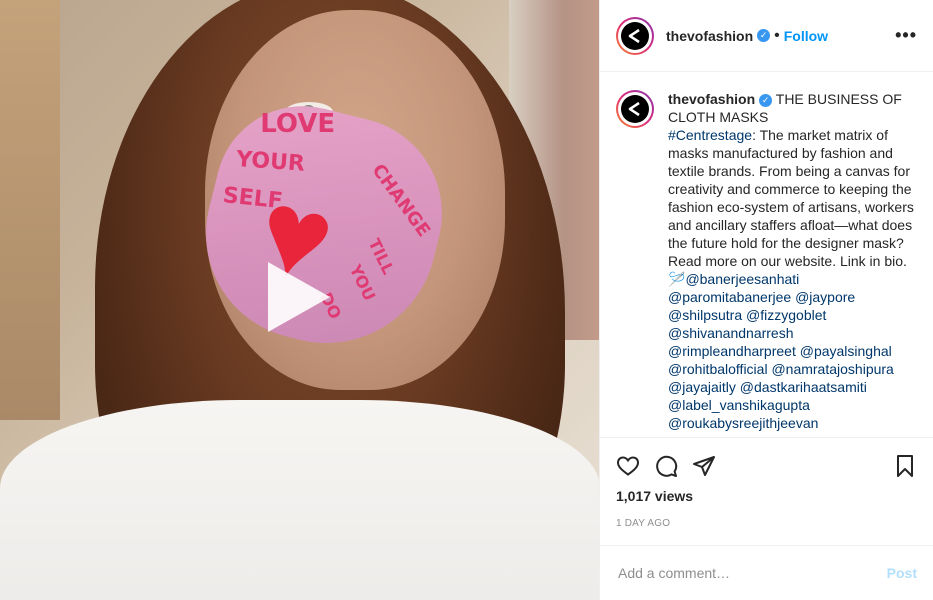 Image resolution: width=933 pixels, height=600 pixels. What do you see at coordinates (906, 35) in the screenshot?
I see `more-options-icon: •••` at bounding box center [906, 35].